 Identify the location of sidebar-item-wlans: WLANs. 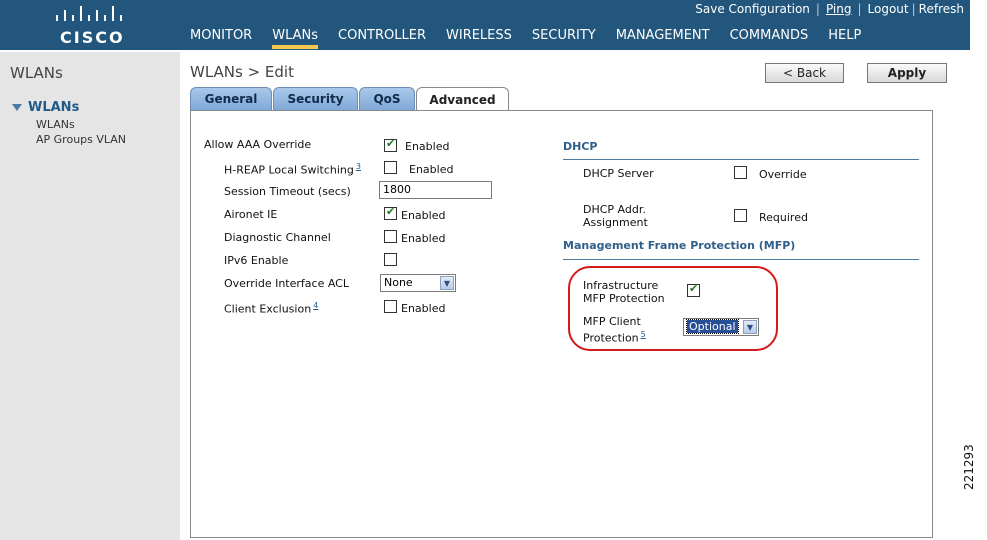
(55, 124).